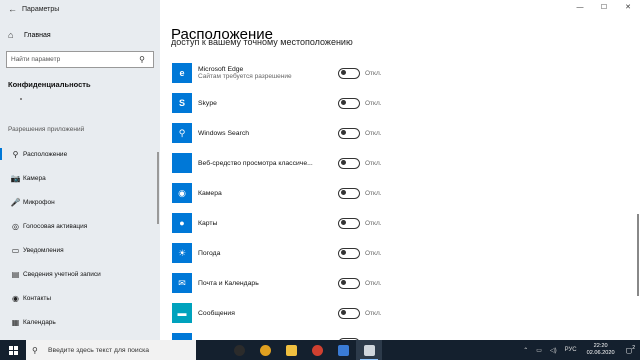 The width and height of the screenshot is (640, 360). What do you see at coordinates (62, 274) in the screenshot?
I see `sidebar-item-label: Сведения учетной записи` at bounding box center [62, 274].